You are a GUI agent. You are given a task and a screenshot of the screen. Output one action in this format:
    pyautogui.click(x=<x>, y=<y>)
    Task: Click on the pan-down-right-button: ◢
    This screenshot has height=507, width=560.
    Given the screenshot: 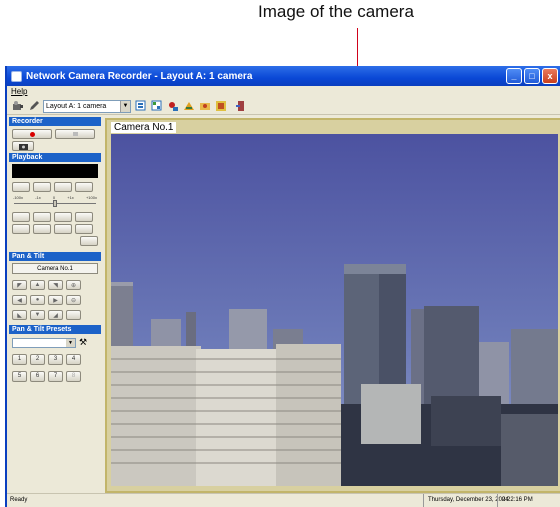 What is the action you would take?
    pyautogui.click(x=55, y=315)
    